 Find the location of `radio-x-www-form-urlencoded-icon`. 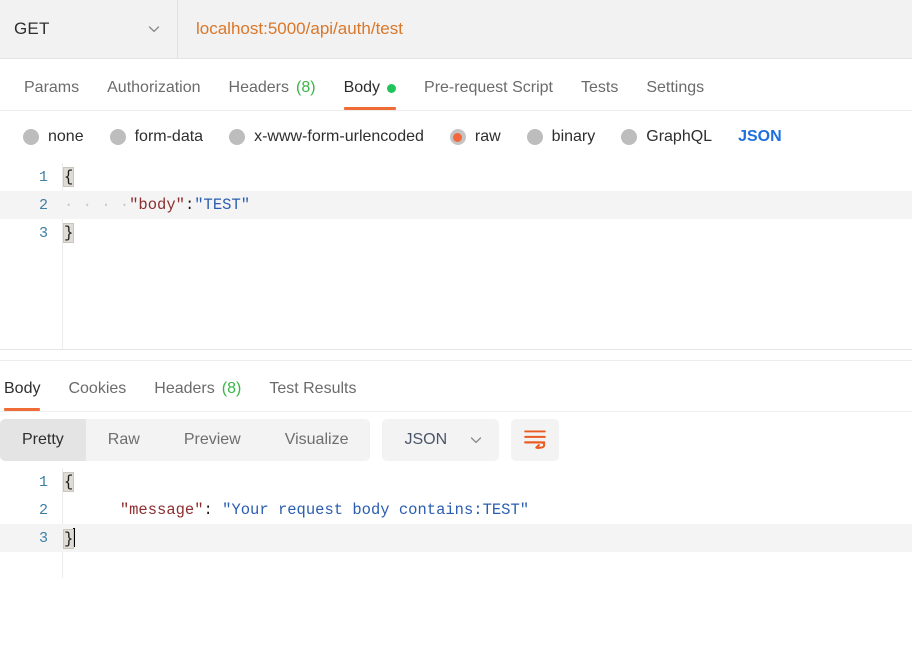

radio-x-www-form-urlencoded-icon is located at coordinates (237, 137).